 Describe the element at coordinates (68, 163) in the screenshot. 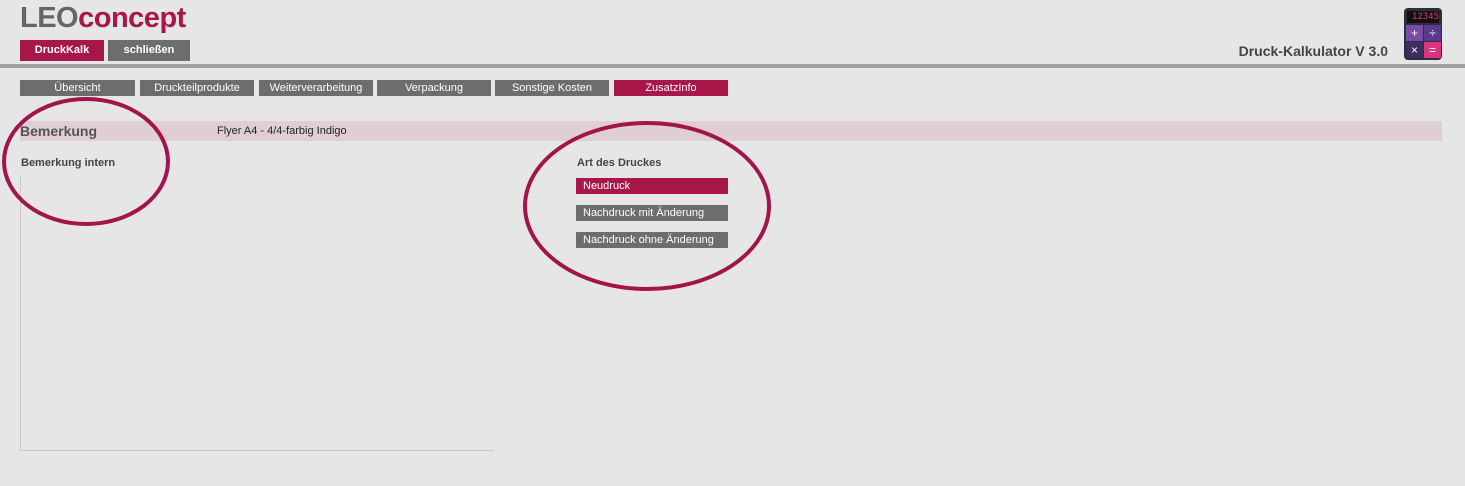

I see `bemerkung-intern-label: Bemerkung intern` at that location.